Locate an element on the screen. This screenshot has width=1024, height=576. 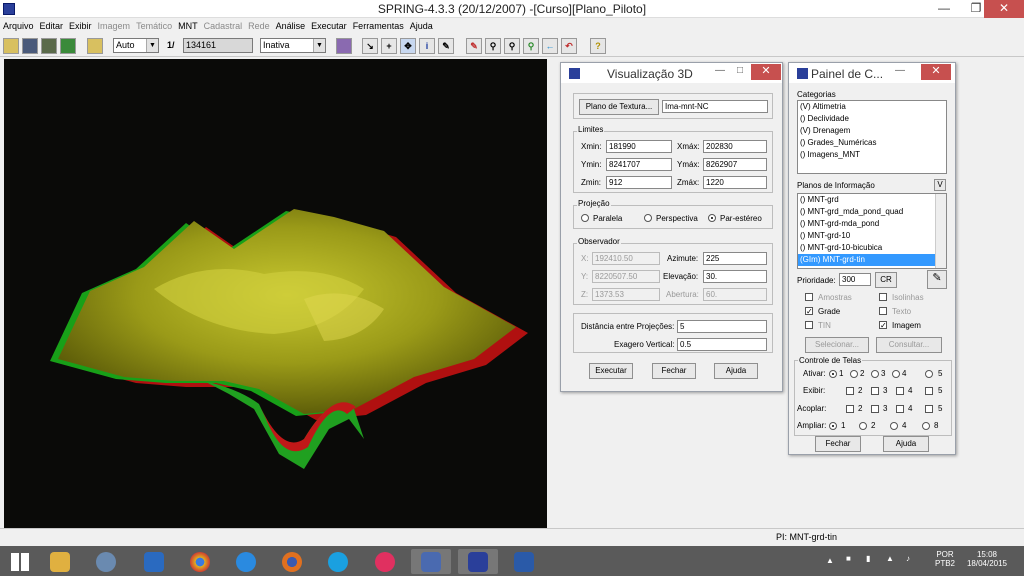
texto-checkbox is located at coordinates (883, 311).